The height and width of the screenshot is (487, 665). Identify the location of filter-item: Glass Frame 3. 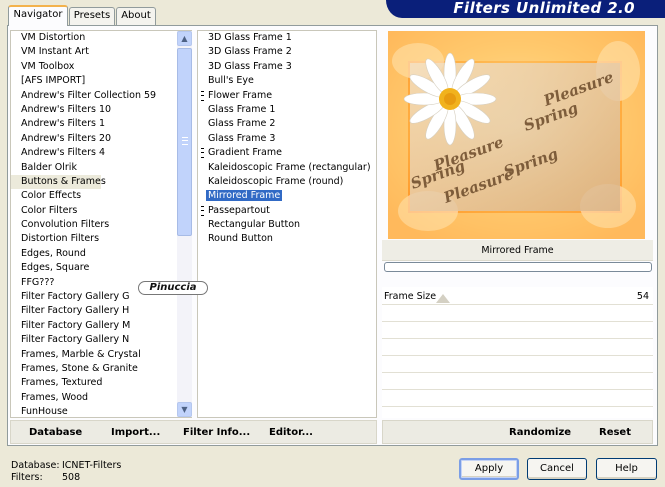
(287, 139).